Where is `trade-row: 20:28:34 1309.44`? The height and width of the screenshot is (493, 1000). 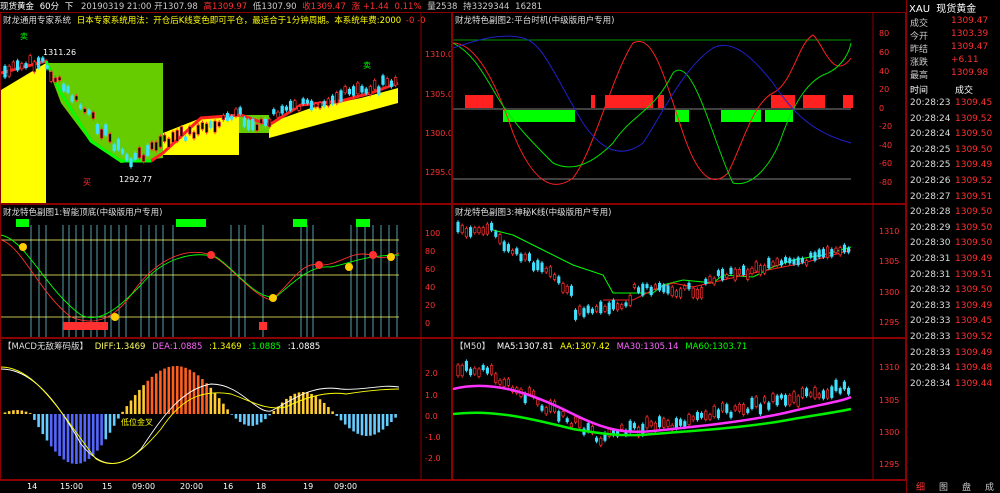 trade-row: 20:28:34 1309.44 is located at coordinates (953, 385).